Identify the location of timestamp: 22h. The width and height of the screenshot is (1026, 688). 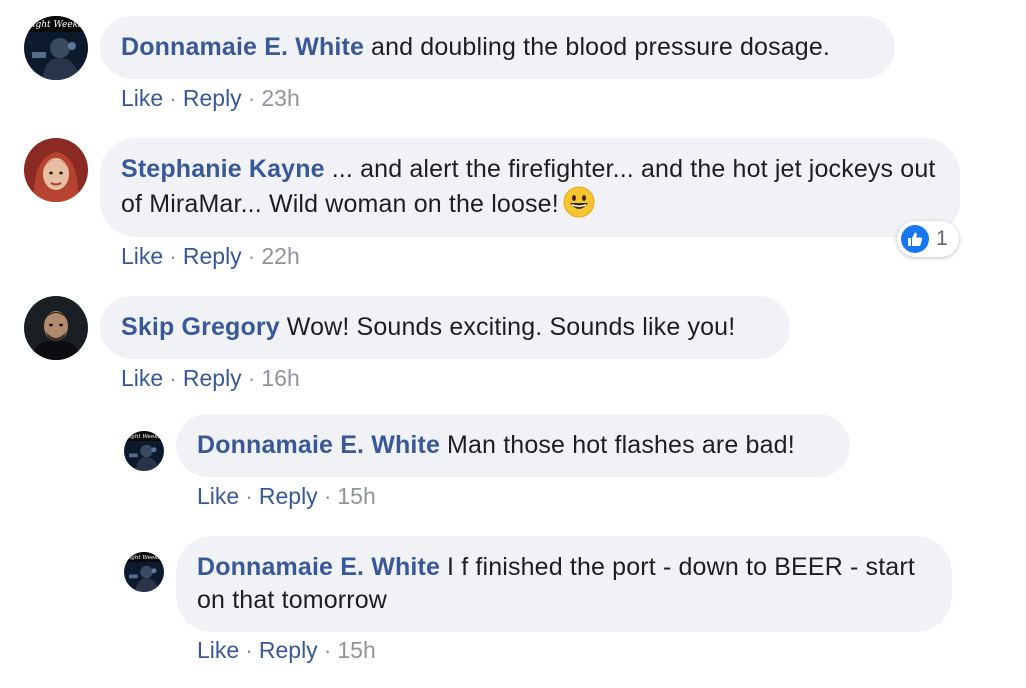
(280, 256).